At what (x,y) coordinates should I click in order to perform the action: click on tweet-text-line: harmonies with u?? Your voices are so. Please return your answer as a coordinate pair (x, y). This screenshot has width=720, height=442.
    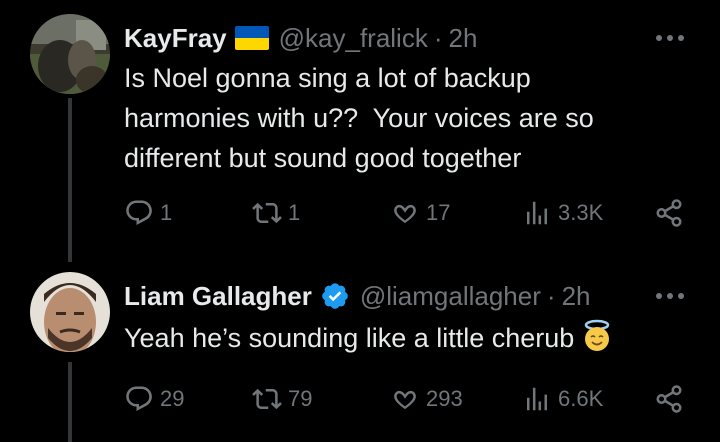
    Looking at the image, I should click on (359, 118).